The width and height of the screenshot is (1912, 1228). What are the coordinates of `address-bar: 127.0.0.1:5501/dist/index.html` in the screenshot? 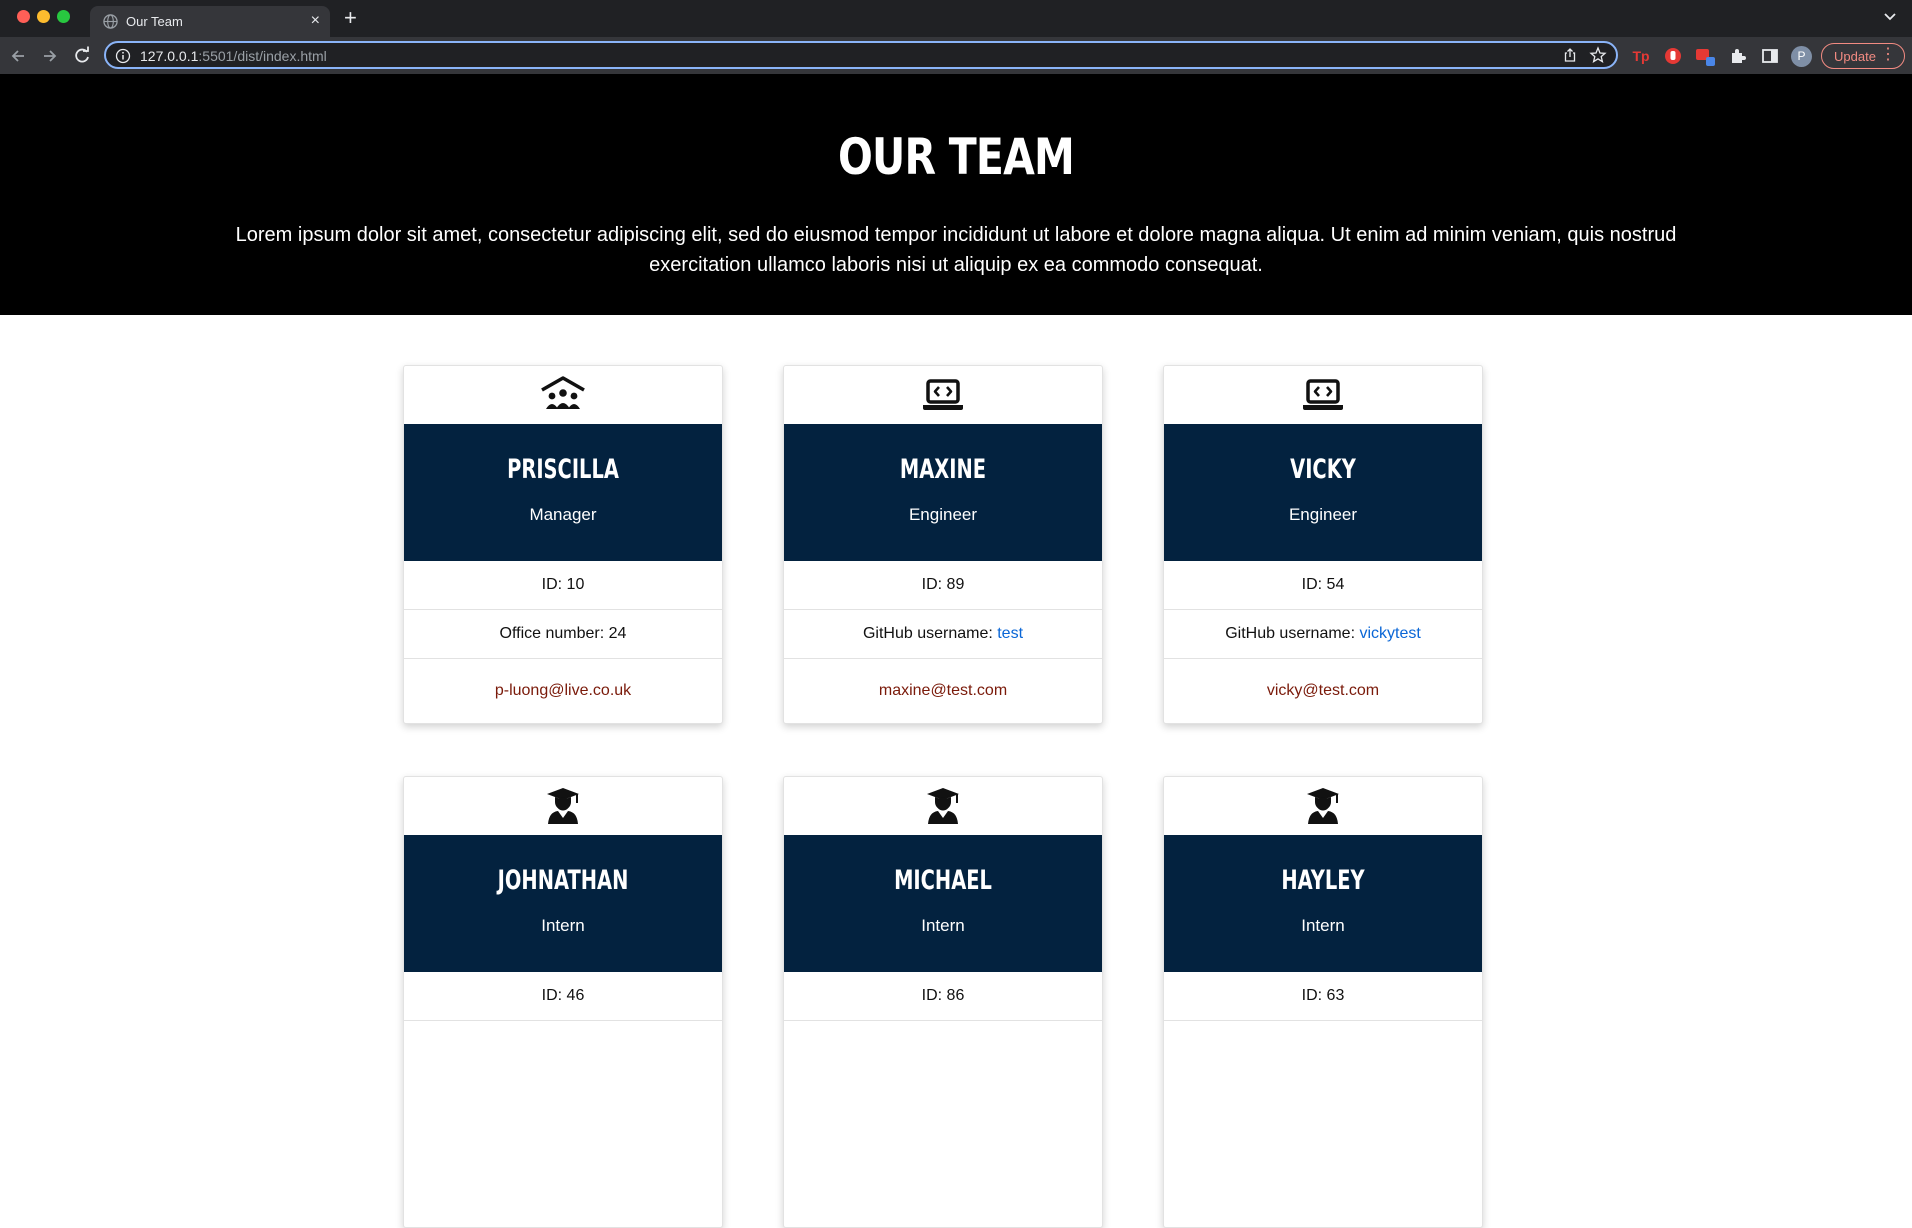 It's located at (861, 55).